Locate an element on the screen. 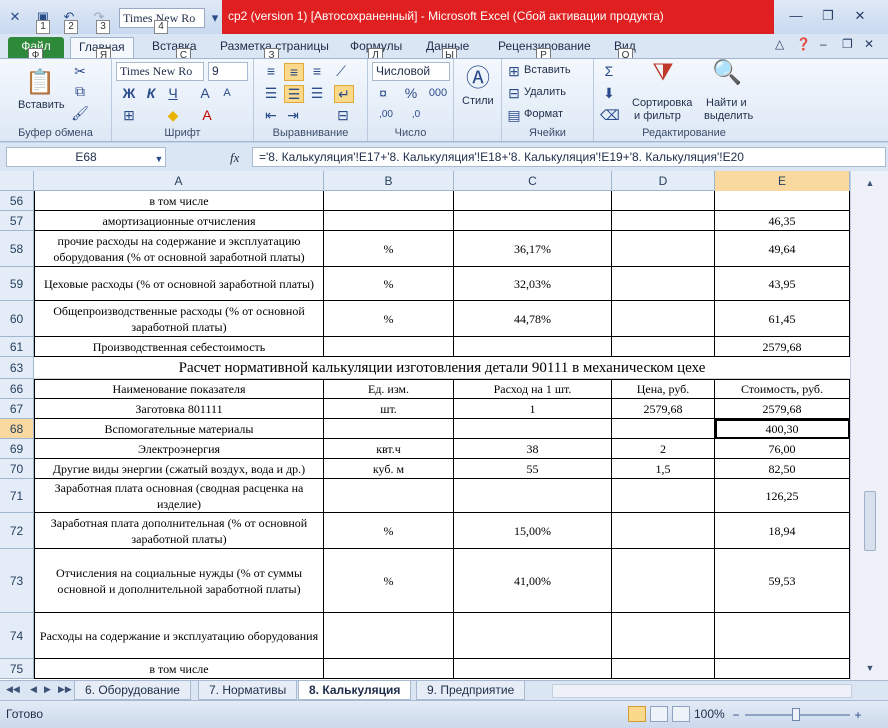  decrease-decimal-icon: ,0 is located at coordinates (416, 115).